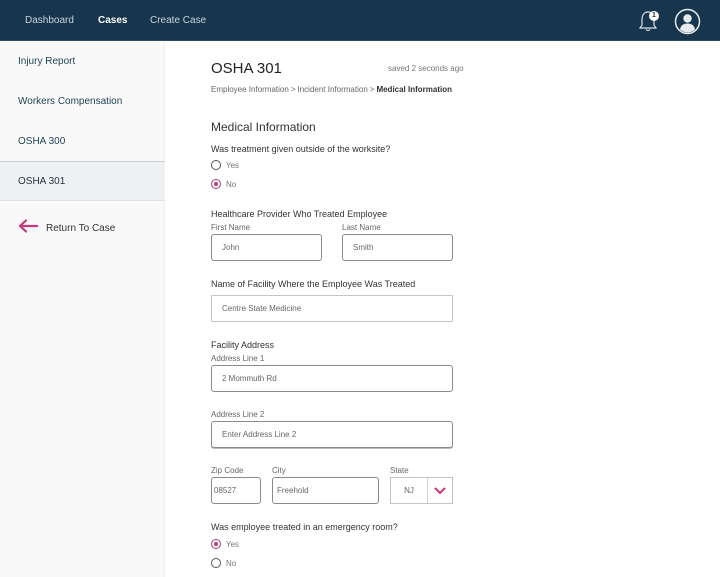 The height and width of the screenshot is (577, 720). Describe the element at coordinates (266, 247) in the screenshot. I see `first-name-field: John` at that location.